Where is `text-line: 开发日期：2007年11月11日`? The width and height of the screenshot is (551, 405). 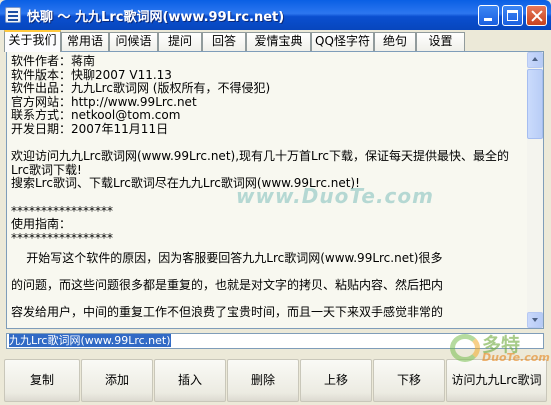 text-line: 开发日期：2007年11月11日 is located at coordinates (90, 128).